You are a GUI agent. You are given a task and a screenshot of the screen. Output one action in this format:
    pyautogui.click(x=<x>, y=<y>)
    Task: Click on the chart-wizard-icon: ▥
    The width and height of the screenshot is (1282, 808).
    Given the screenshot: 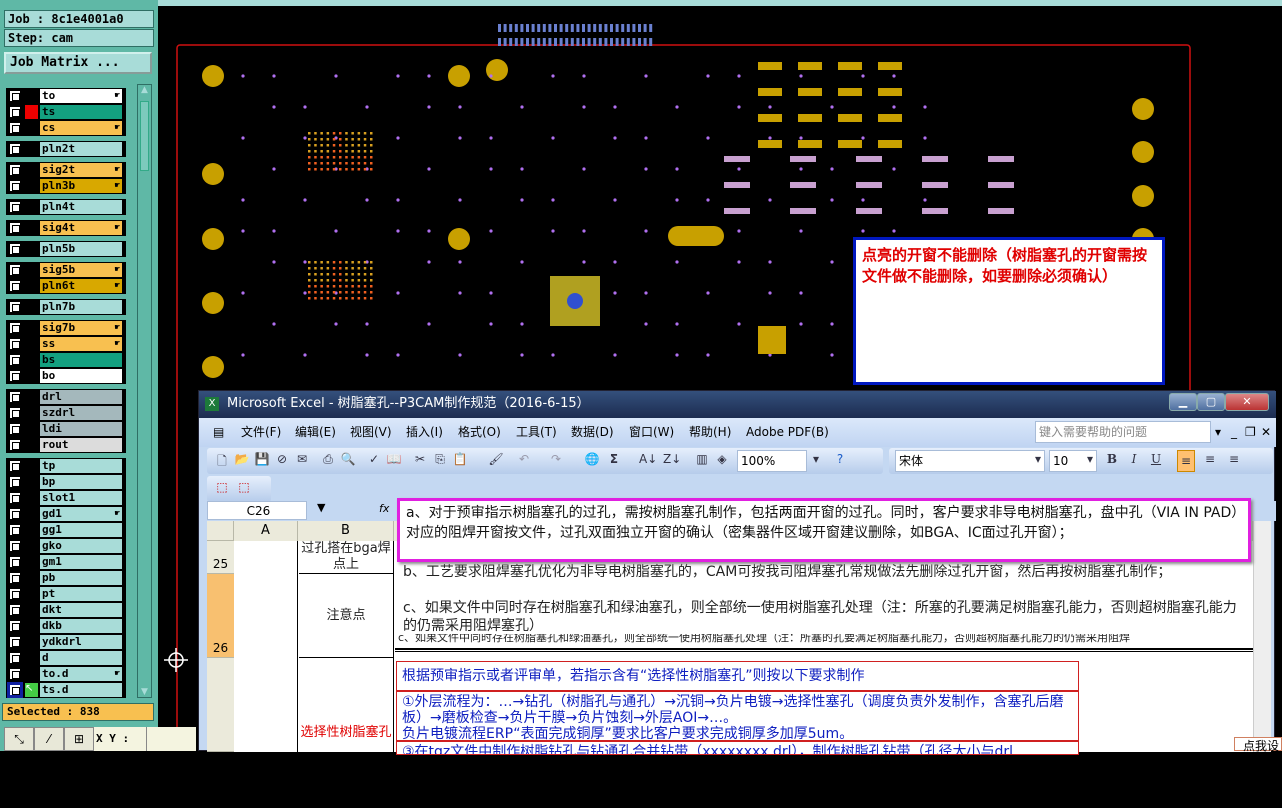 What is the action you would take?
    pyautogui.click(x=702, y=459)
    